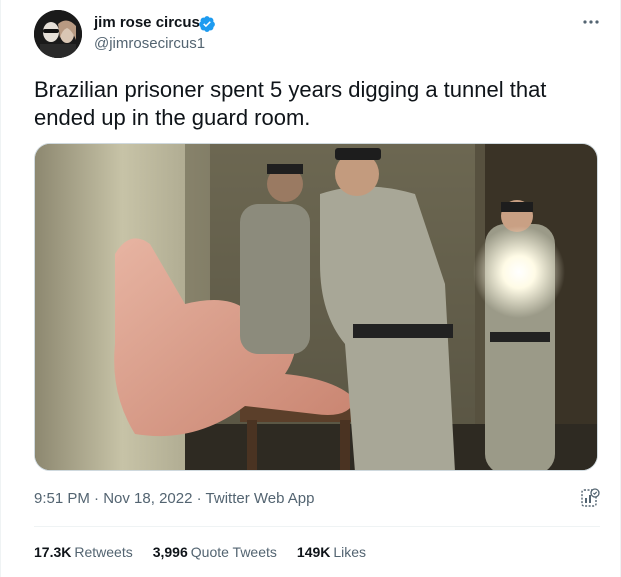 The width and height of the screenshot is (621, 577). I want to click on likes-label: Likes, so click(350, 552).